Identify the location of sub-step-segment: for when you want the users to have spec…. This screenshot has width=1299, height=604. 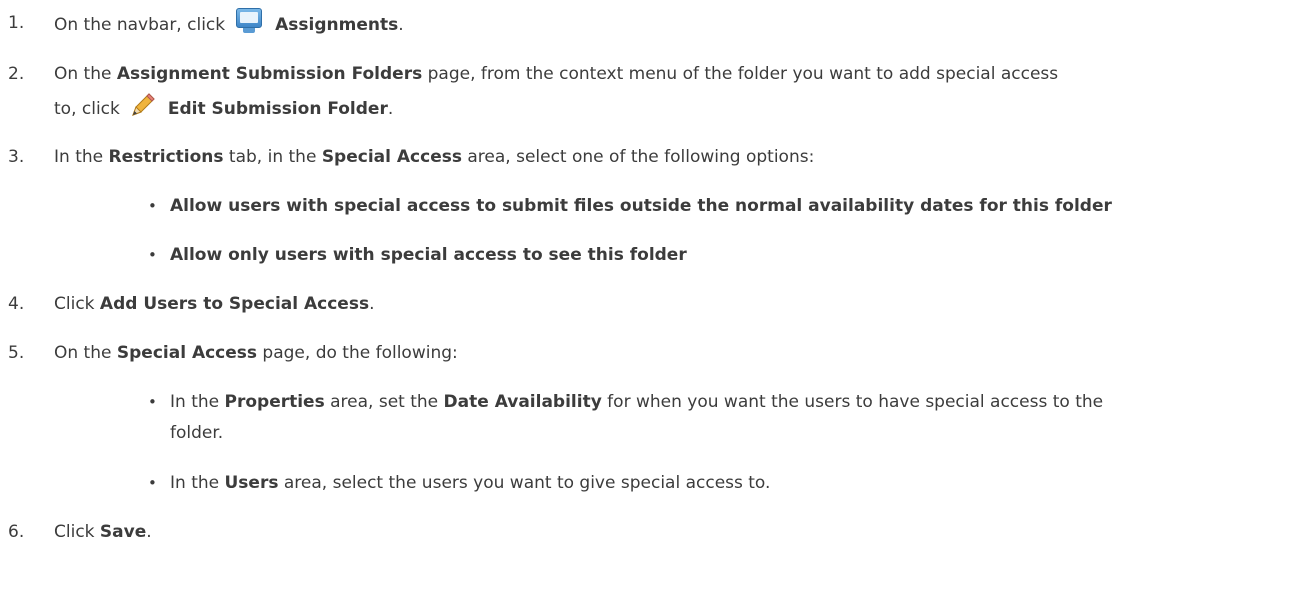
(852, 402).